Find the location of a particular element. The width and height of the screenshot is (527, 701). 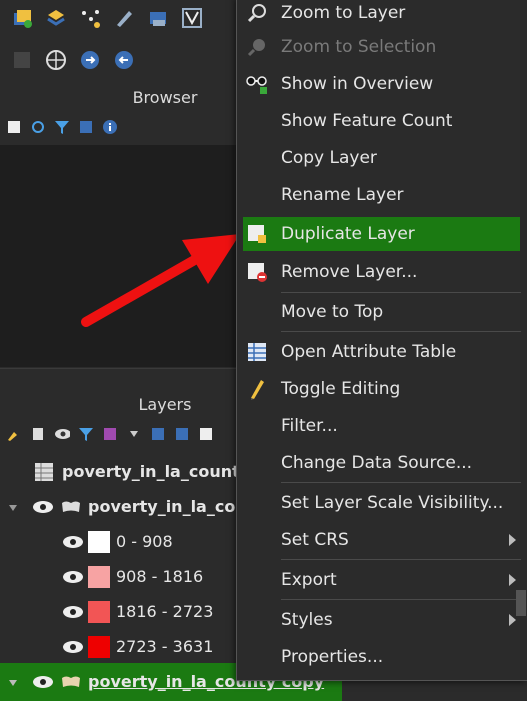

menu-zoom-to-selection: Zoom to Selection is located at coordinates (381, 47).